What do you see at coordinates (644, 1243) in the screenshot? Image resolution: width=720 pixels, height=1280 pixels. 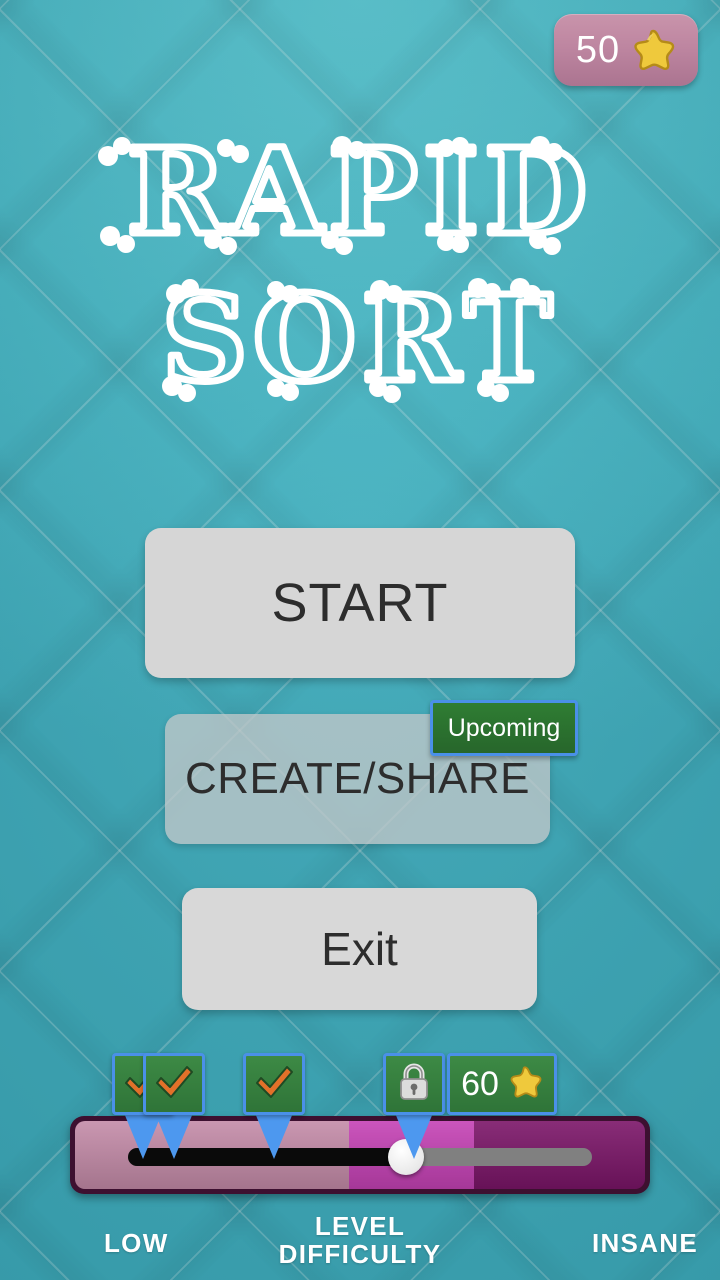 I see `difficulty-label-insane: INSANE` at bounding box center [644, 1243].